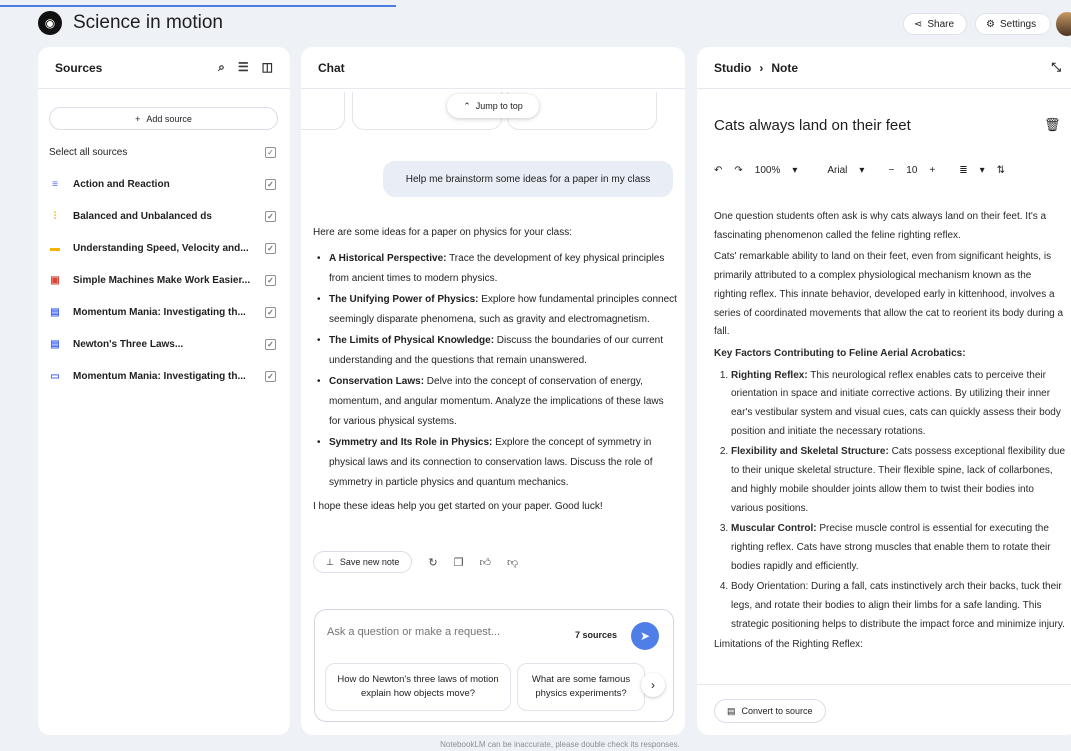 The image size is (1071, 751). Describe the element at coordinates (918, 24) in the screenshot. I see `share-icon: ⋖` at that location.